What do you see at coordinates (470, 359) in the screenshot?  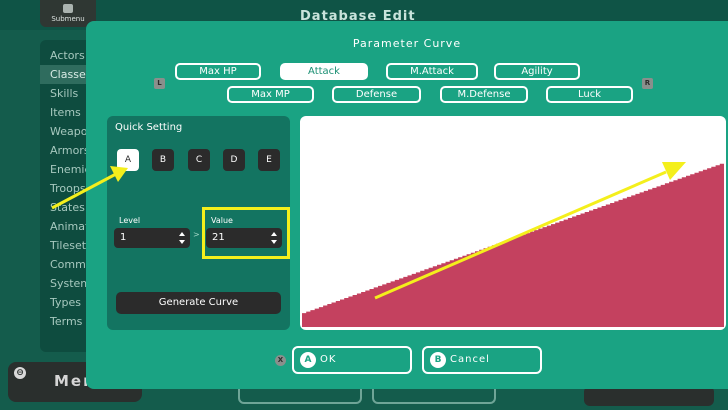 I see `cancel-label: Cancel` at bounding box center [470, 359].